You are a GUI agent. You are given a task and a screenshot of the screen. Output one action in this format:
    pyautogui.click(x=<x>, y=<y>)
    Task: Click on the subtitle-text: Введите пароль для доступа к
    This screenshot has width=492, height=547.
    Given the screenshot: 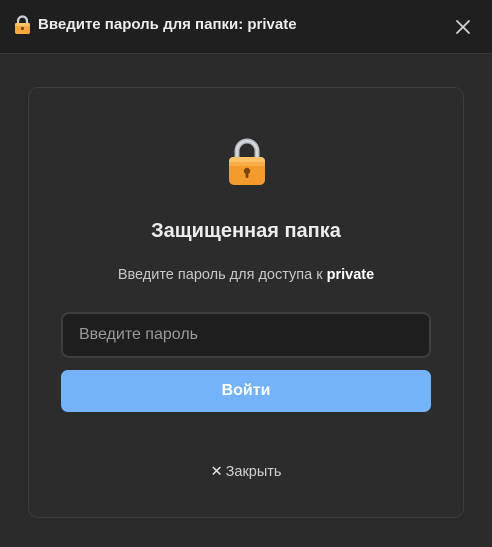 What is the action you would take?
    pyautogui.click(x=220, y=275)
    